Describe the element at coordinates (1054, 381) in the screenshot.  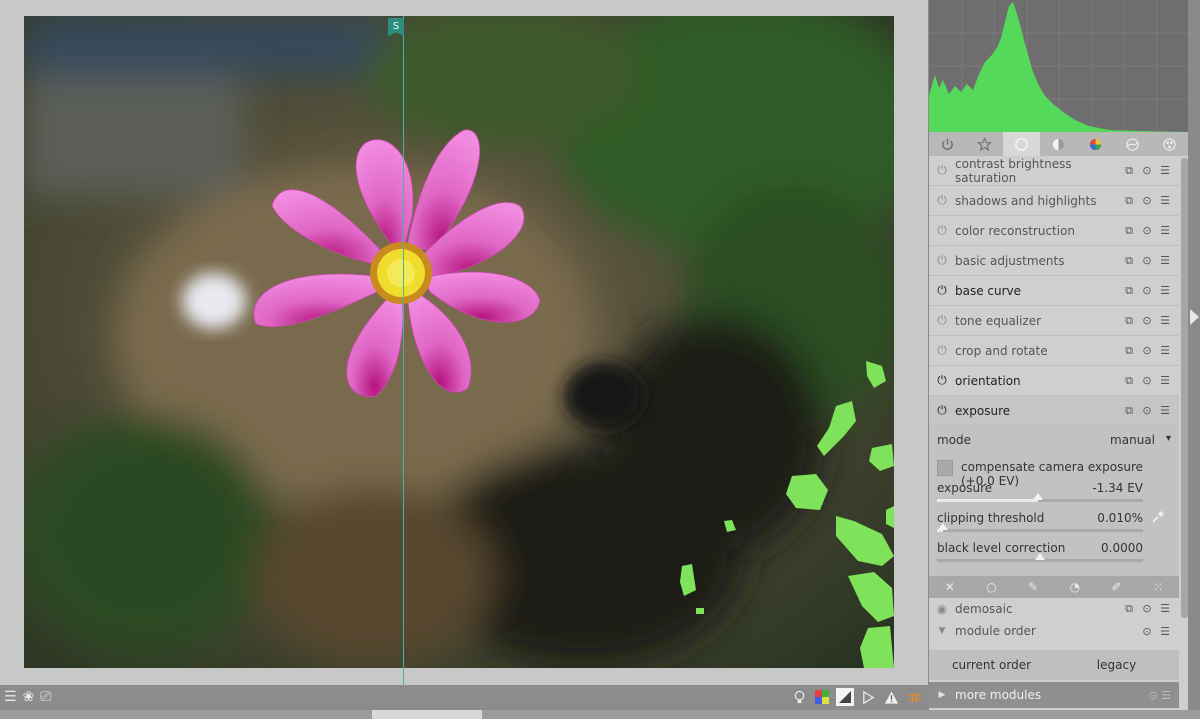
I see `module-orientation: ⏻ orientation ⧉ ⊙ ☰` at that location.